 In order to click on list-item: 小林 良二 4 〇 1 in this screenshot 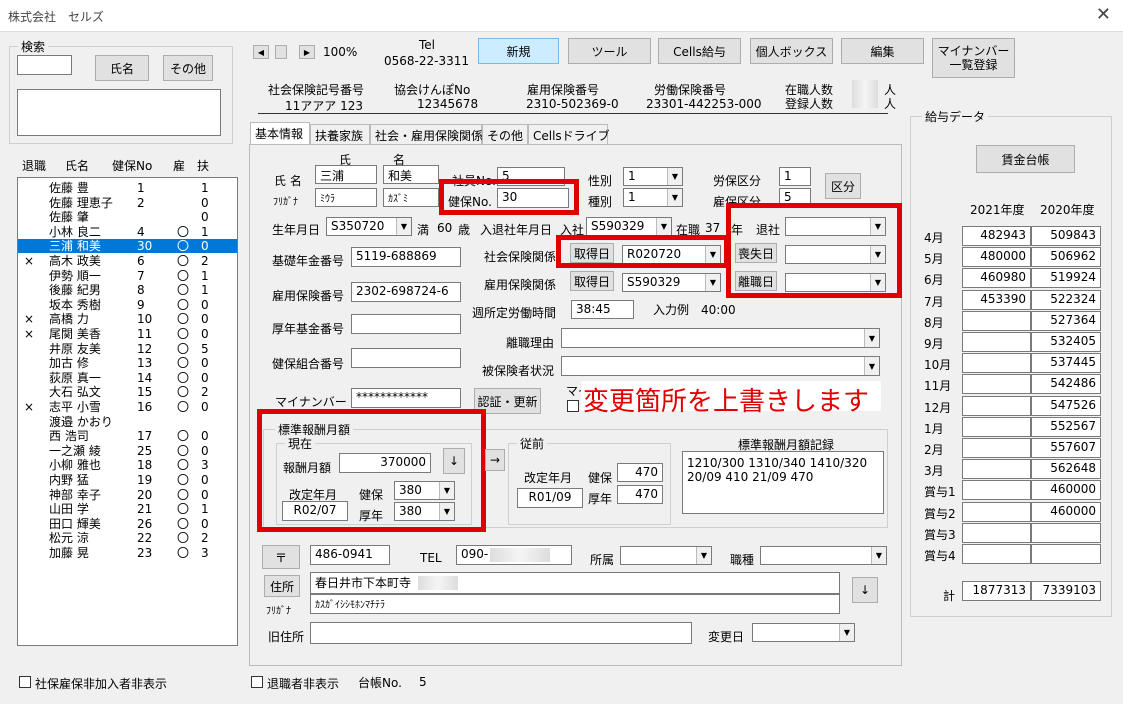, I will do `click(127, 232)`.